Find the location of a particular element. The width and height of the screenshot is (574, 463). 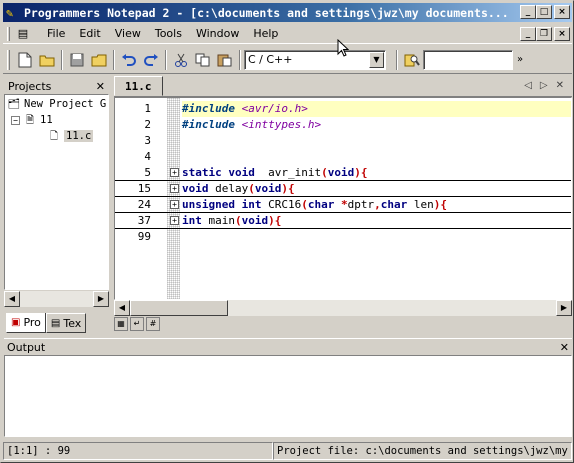

split-view-icon: ▦ is located at coordinates (121, 324).